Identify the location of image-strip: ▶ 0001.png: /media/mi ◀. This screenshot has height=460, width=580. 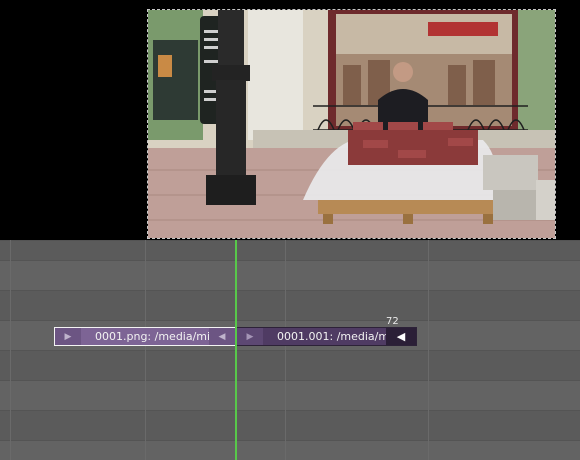
(145, 336).